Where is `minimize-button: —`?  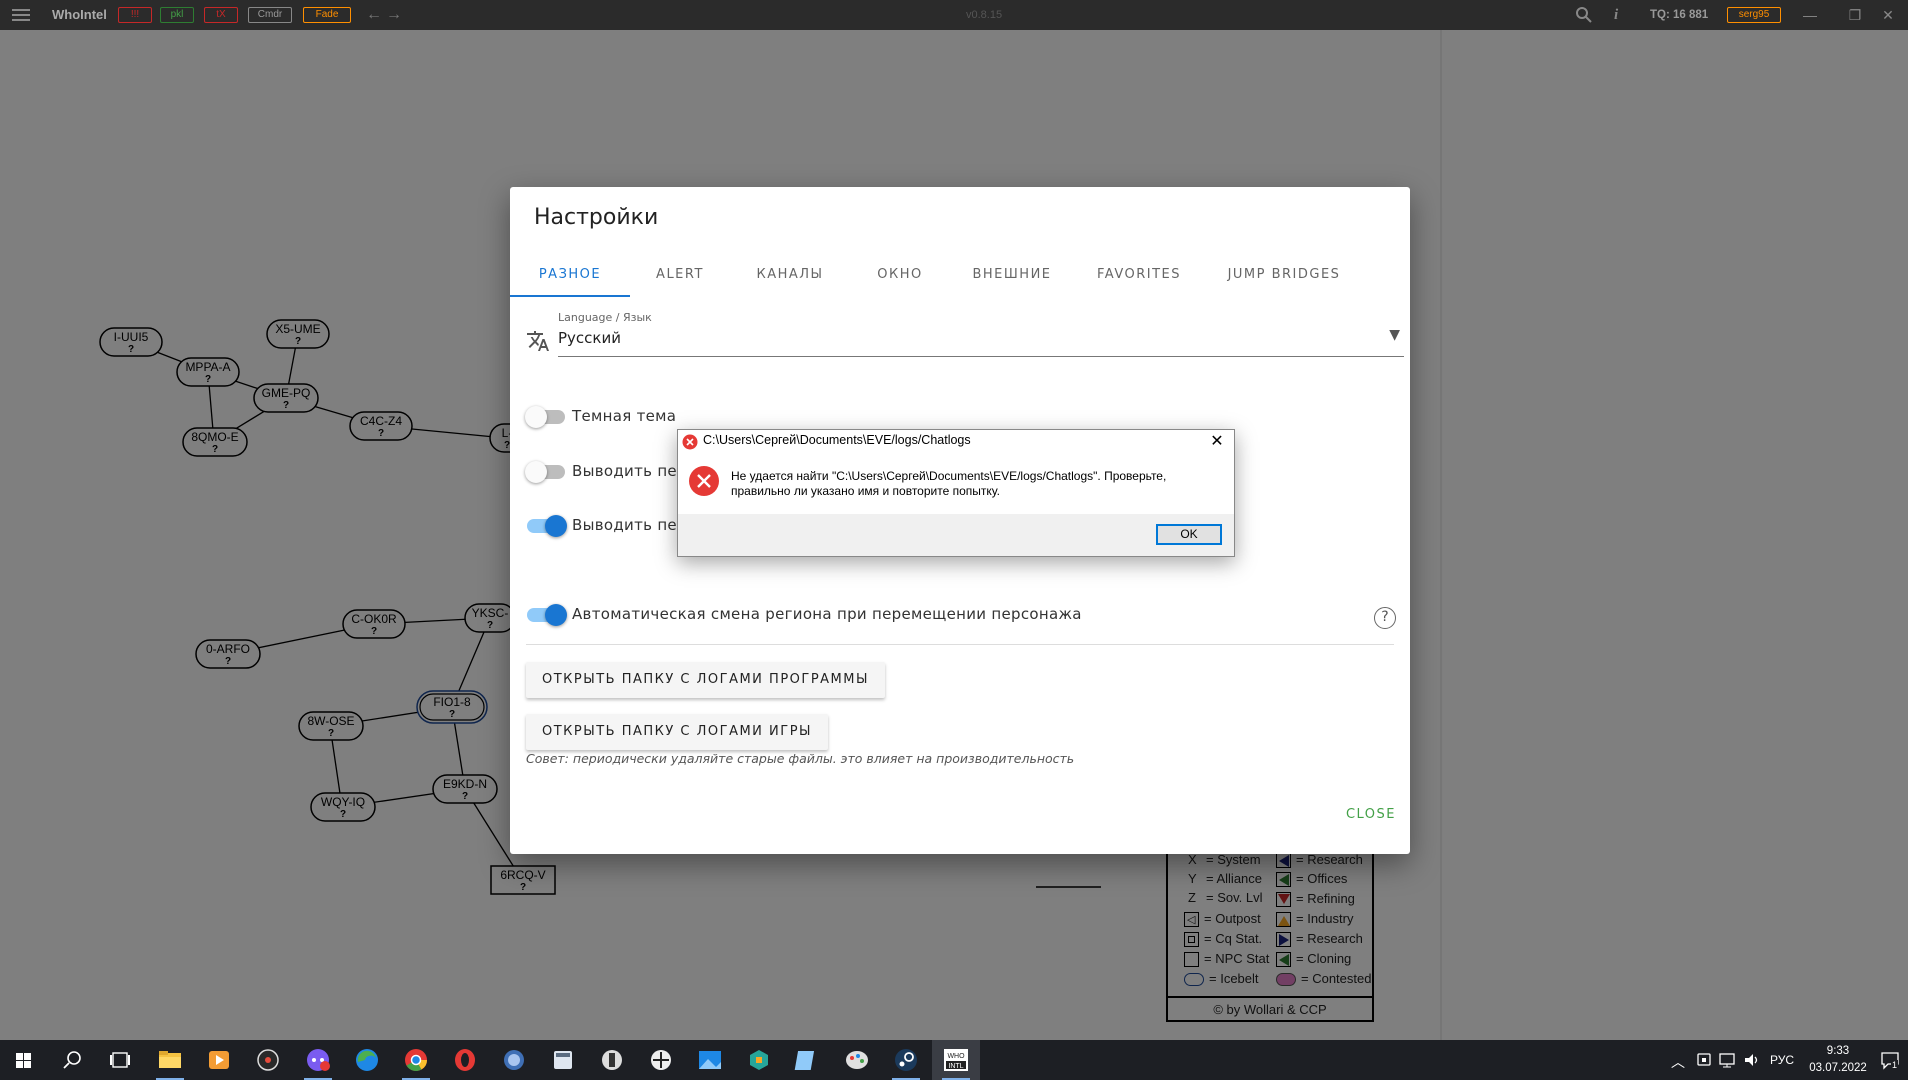
minimize-button: — is located at coordinates (1810, 15).